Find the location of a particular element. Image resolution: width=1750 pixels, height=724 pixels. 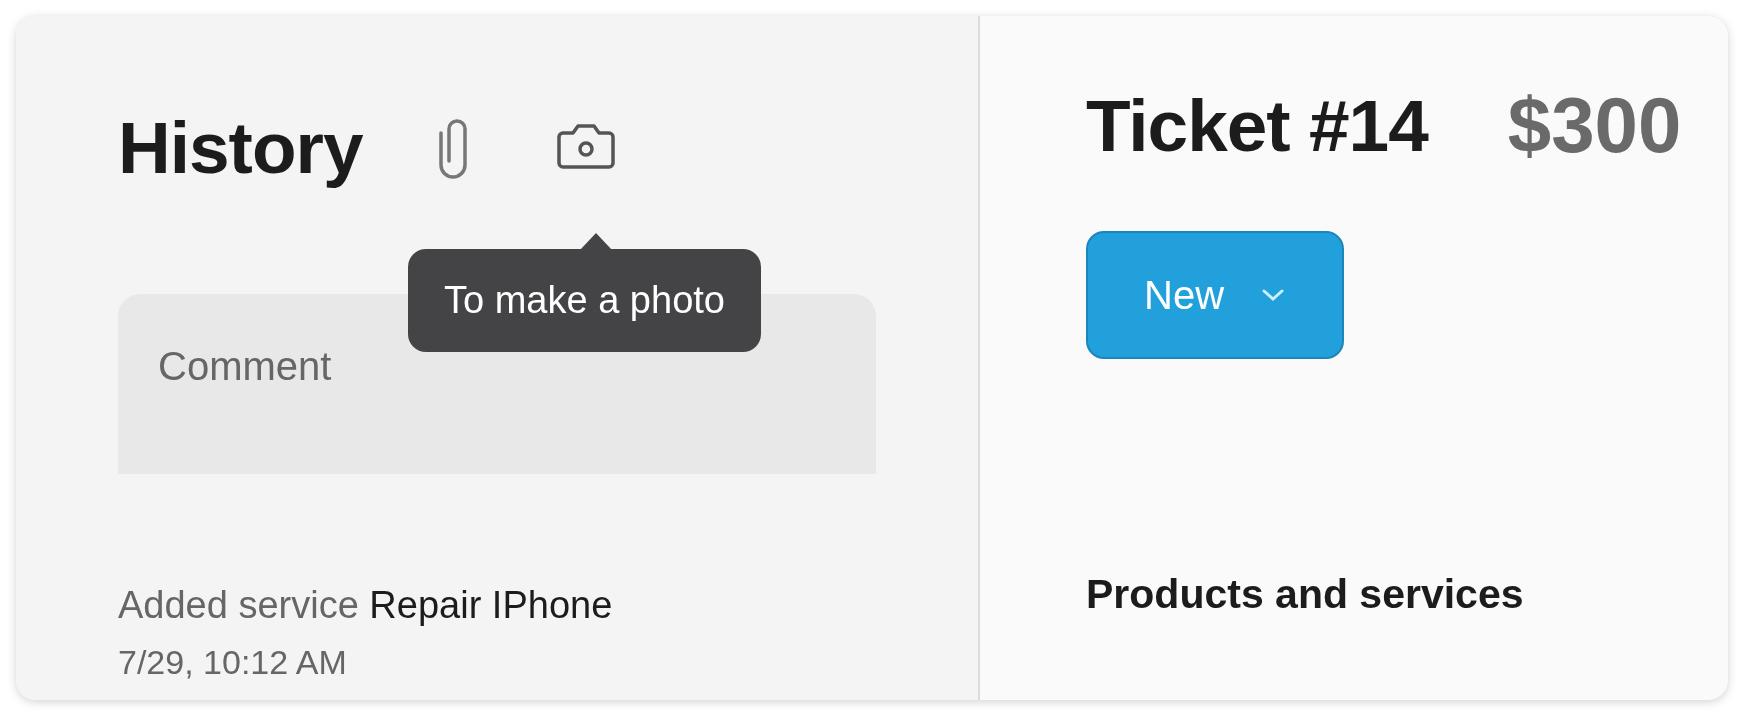

status-dropdown: New is located at coordinates (1215, 295).